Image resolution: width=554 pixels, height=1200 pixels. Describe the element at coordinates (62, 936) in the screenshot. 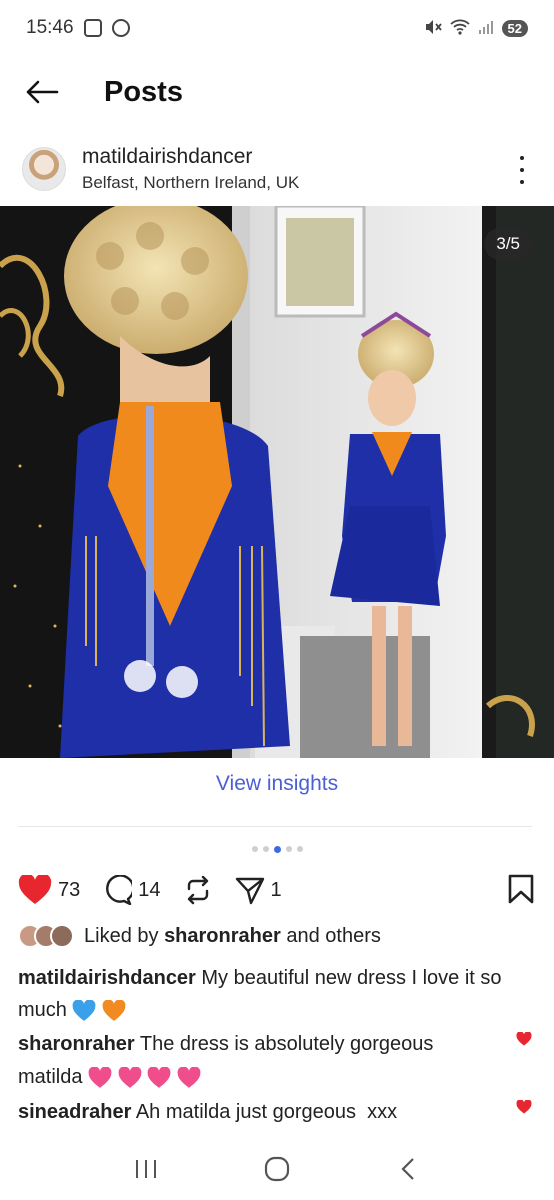

I see `liker-avatar` at that location.